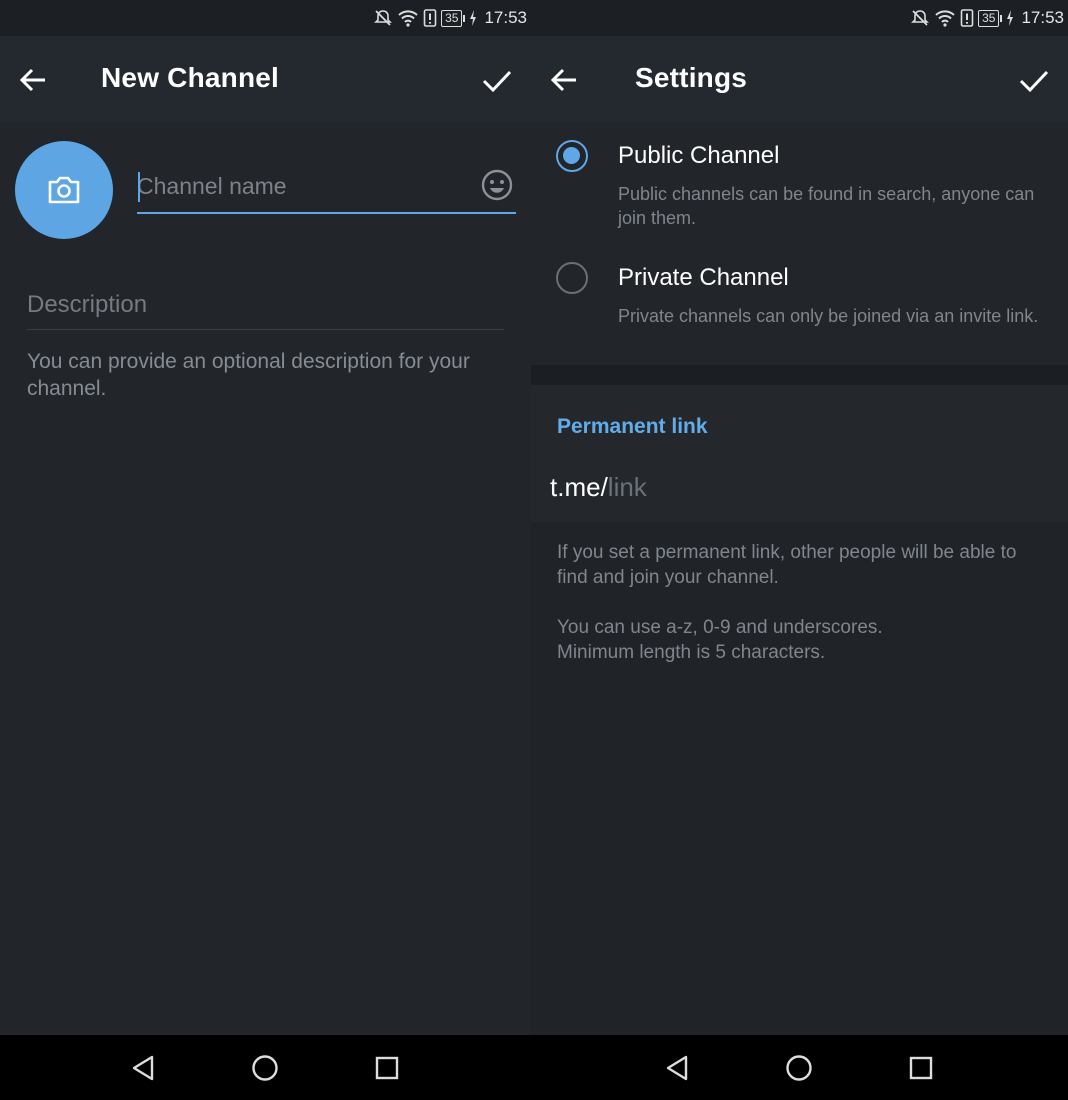  Describe the element at coordinates (799, 79) in the screenshot. I see `app-bar: Settings` at that location.